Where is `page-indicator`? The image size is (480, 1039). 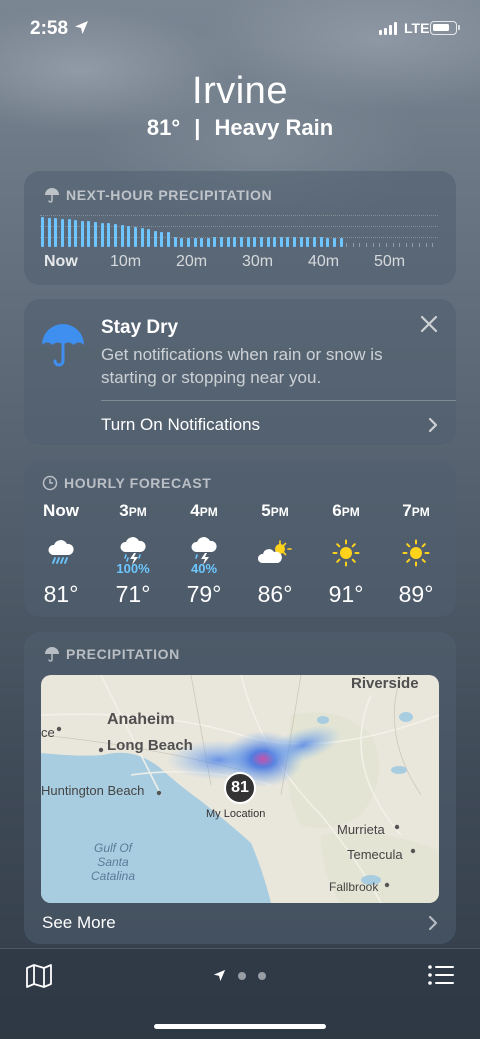 page-indicator is located at coordinates (239, 975).